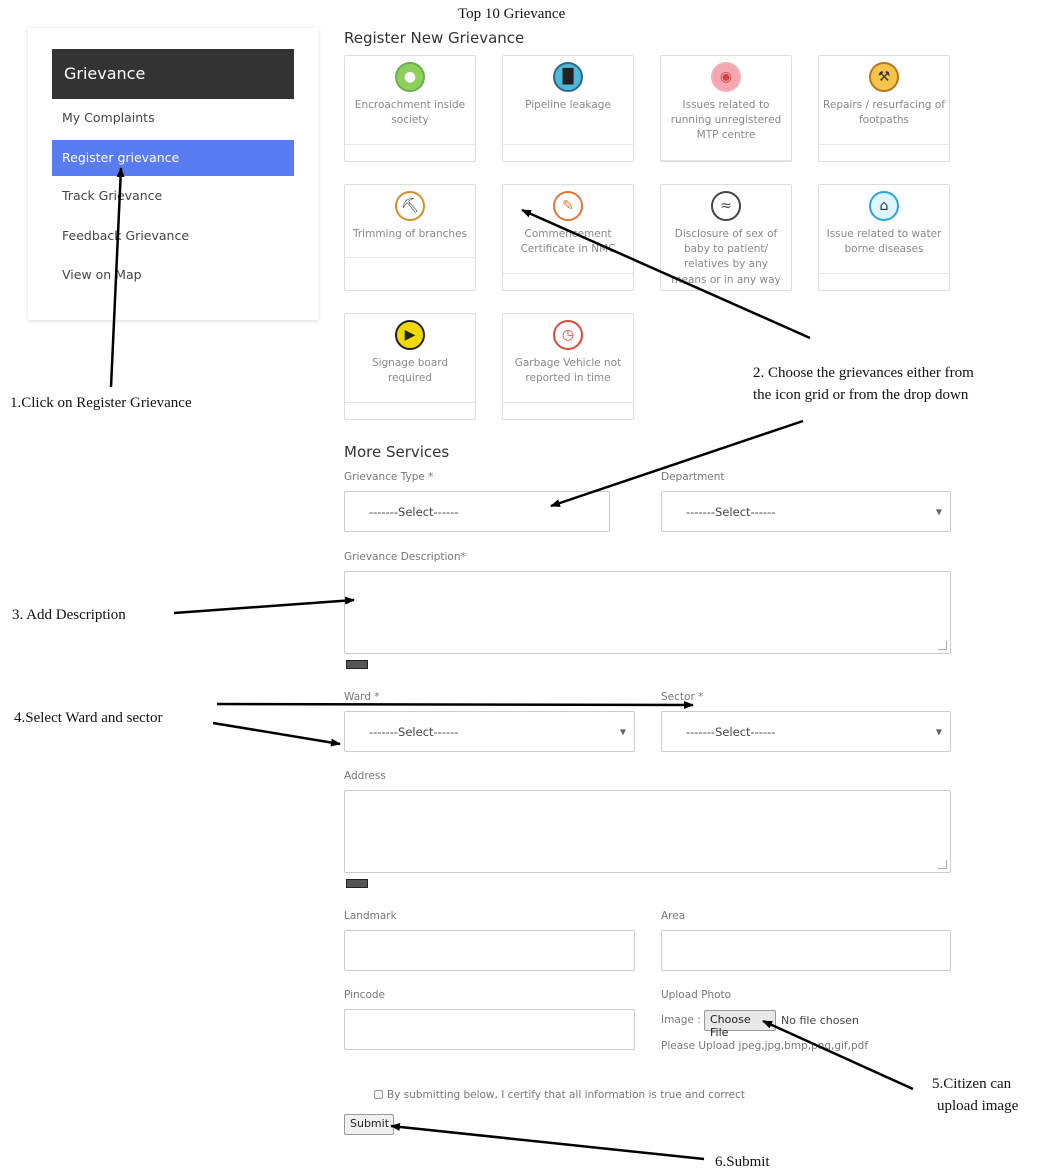 The width and height of the screenshot is (1037, 1173). I want to click on upload-hint: Please Upload jpeg,jpg,bmp,png,gif,pdf, so click(765, 1046).